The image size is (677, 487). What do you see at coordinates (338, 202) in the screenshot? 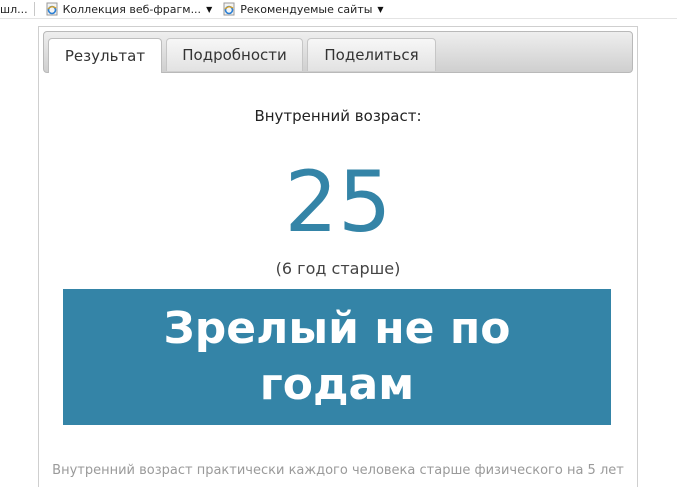
I see `inner-age-value: 25` at bounding box center [338, 202].